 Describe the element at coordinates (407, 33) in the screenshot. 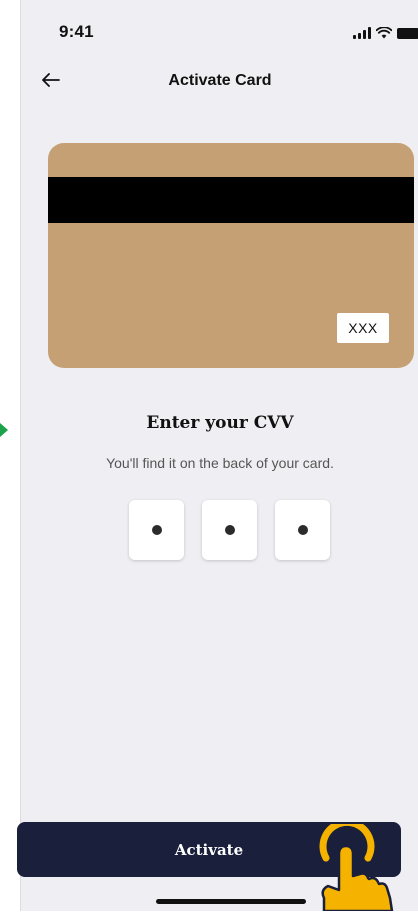

I see `battery-icon` at that location.